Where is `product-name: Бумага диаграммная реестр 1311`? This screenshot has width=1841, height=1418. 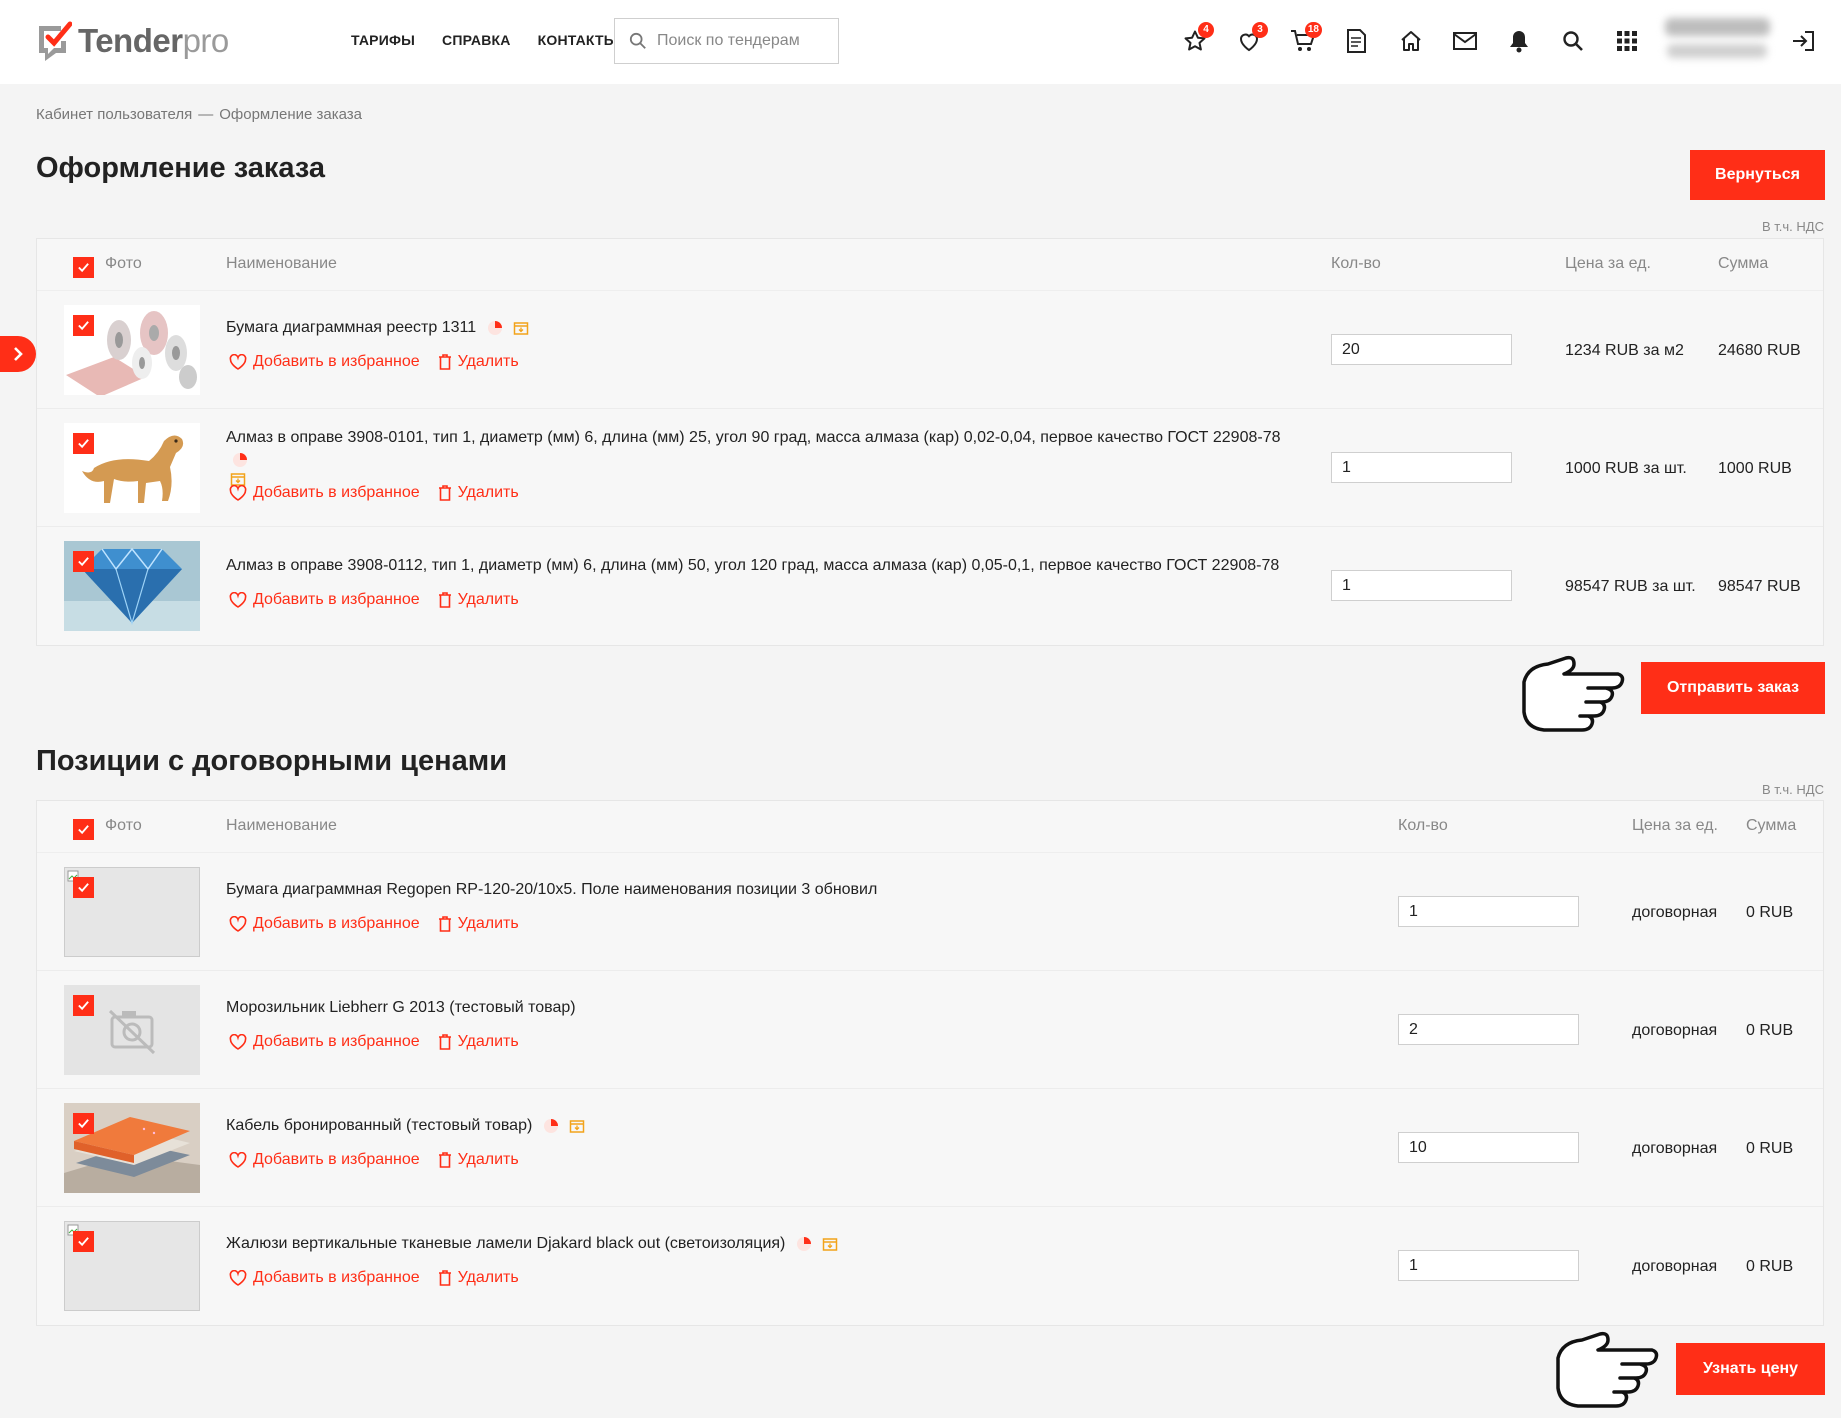
product-name: Бумага диаграммная реестр 1311 is located at coordinates (377, 328).